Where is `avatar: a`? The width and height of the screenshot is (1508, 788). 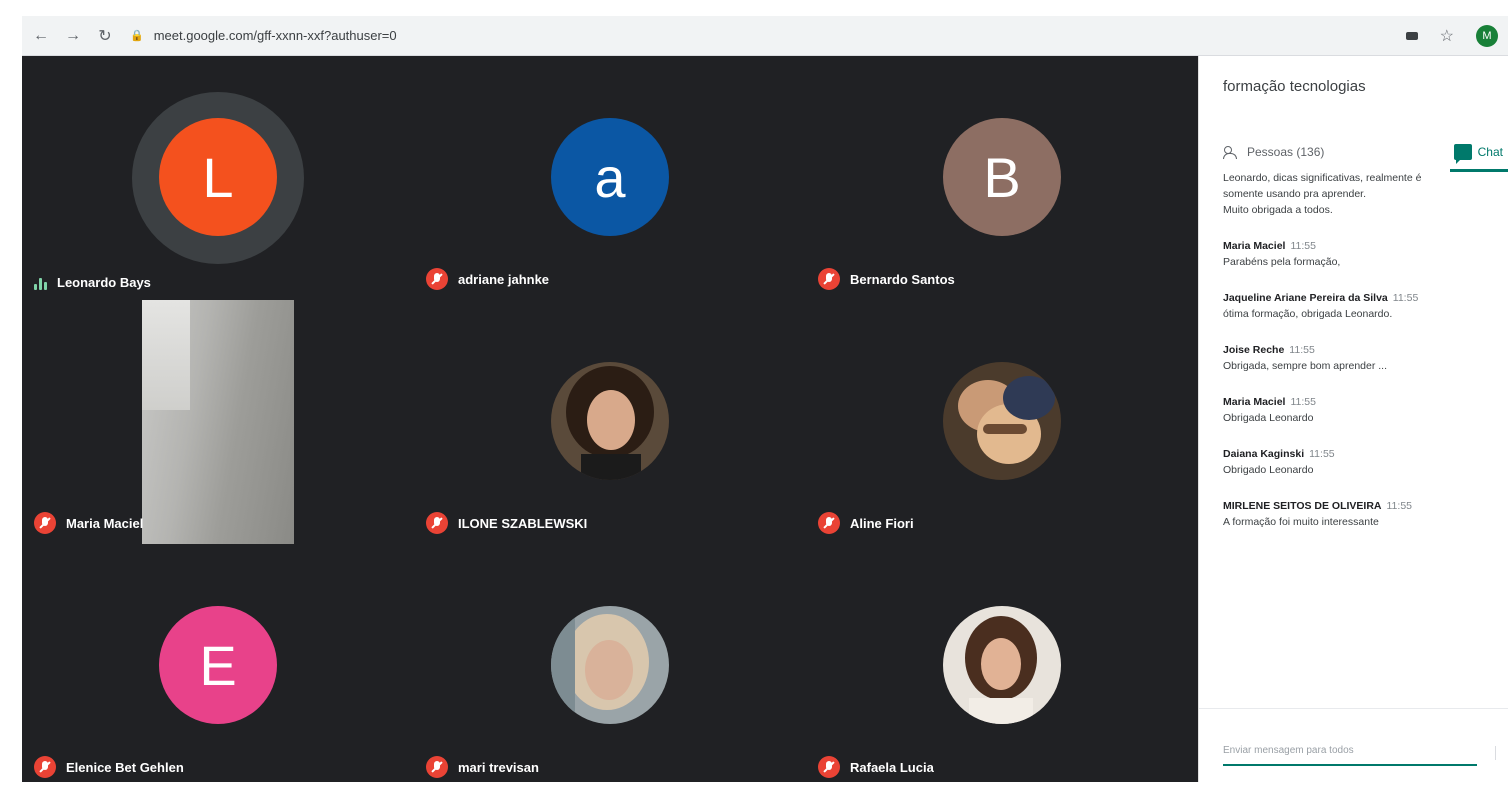 avatar: a is located at coordinates (610, 177).